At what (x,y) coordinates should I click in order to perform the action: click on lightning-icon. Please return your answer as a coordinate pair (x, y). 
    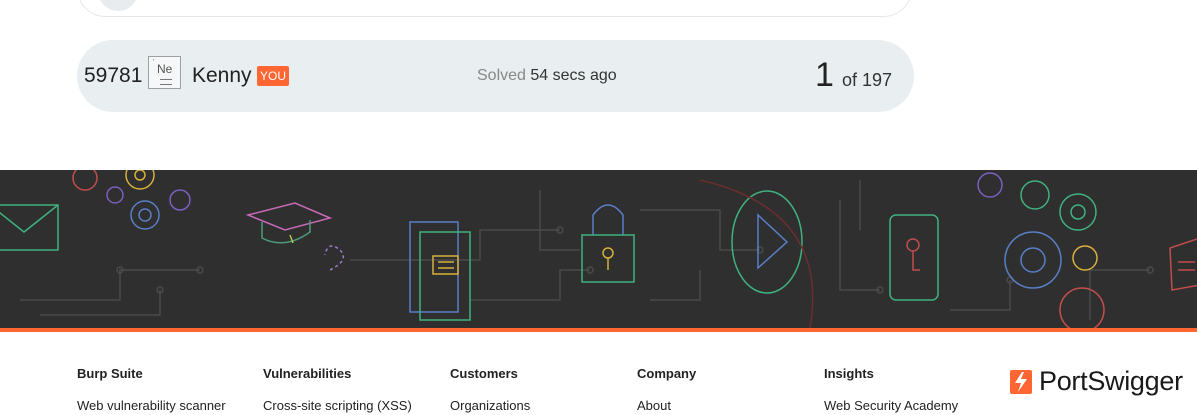
    Looking at the image, I should click on (1021, 381).